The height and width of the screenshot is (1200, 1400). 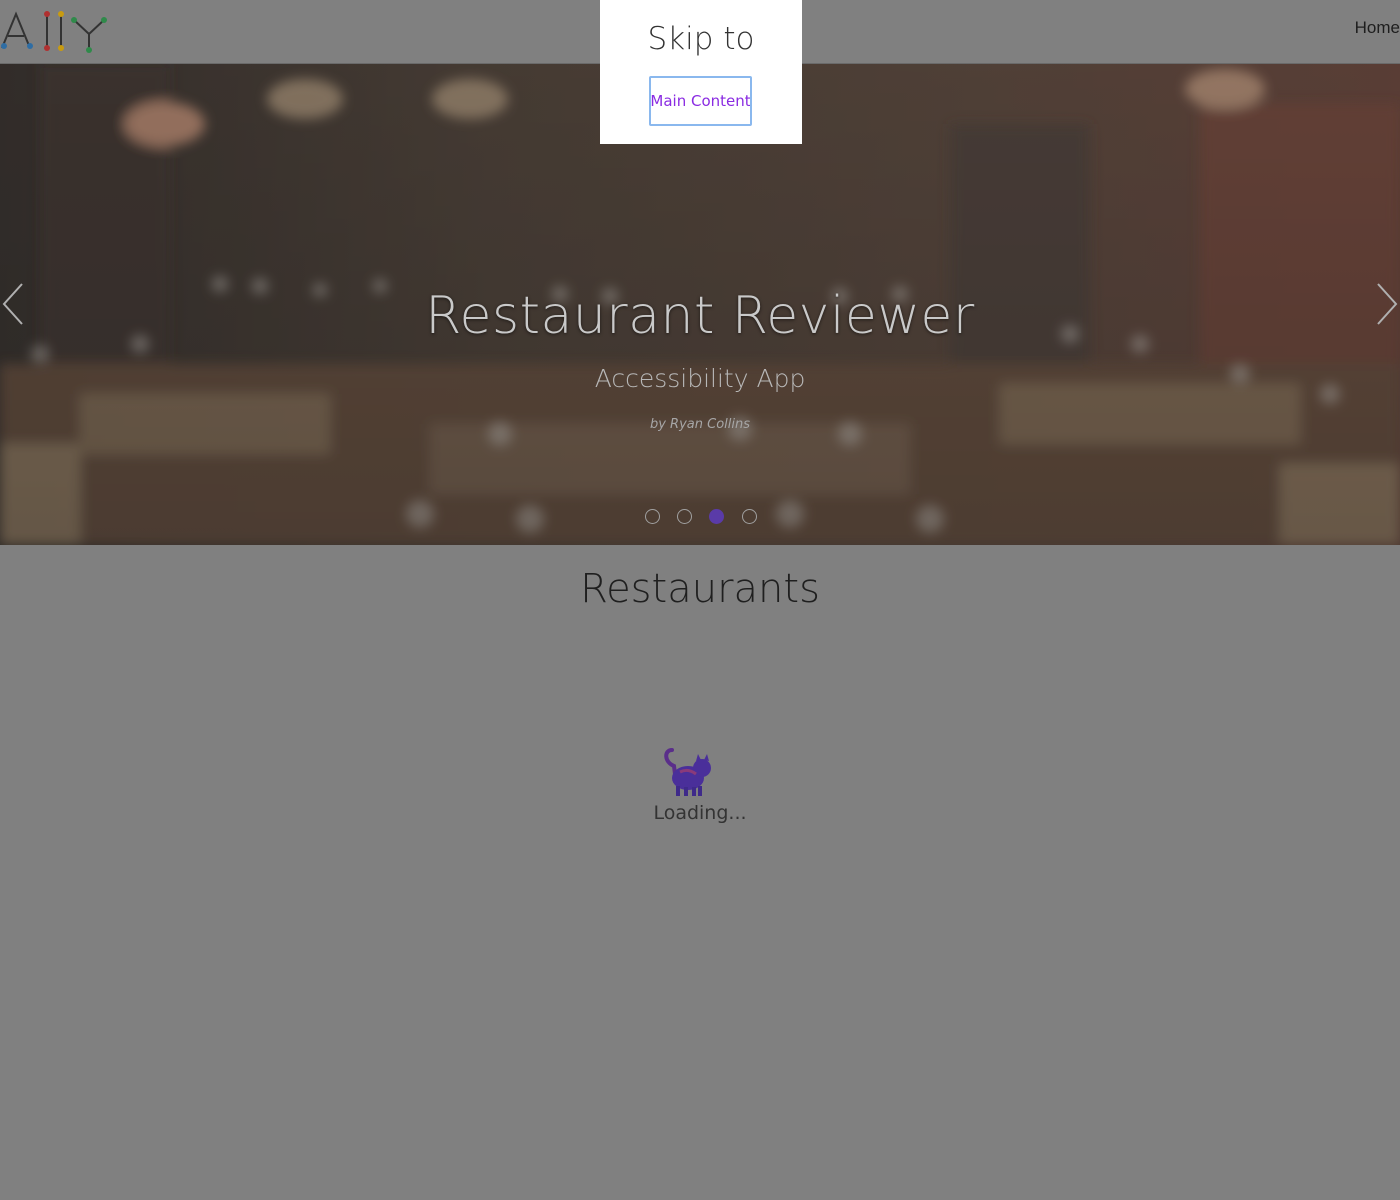 What do you see at coordinates (701, 39) in the screenshot?
I see `skip-to-title: Skip to` at bounding box center [701, 39].